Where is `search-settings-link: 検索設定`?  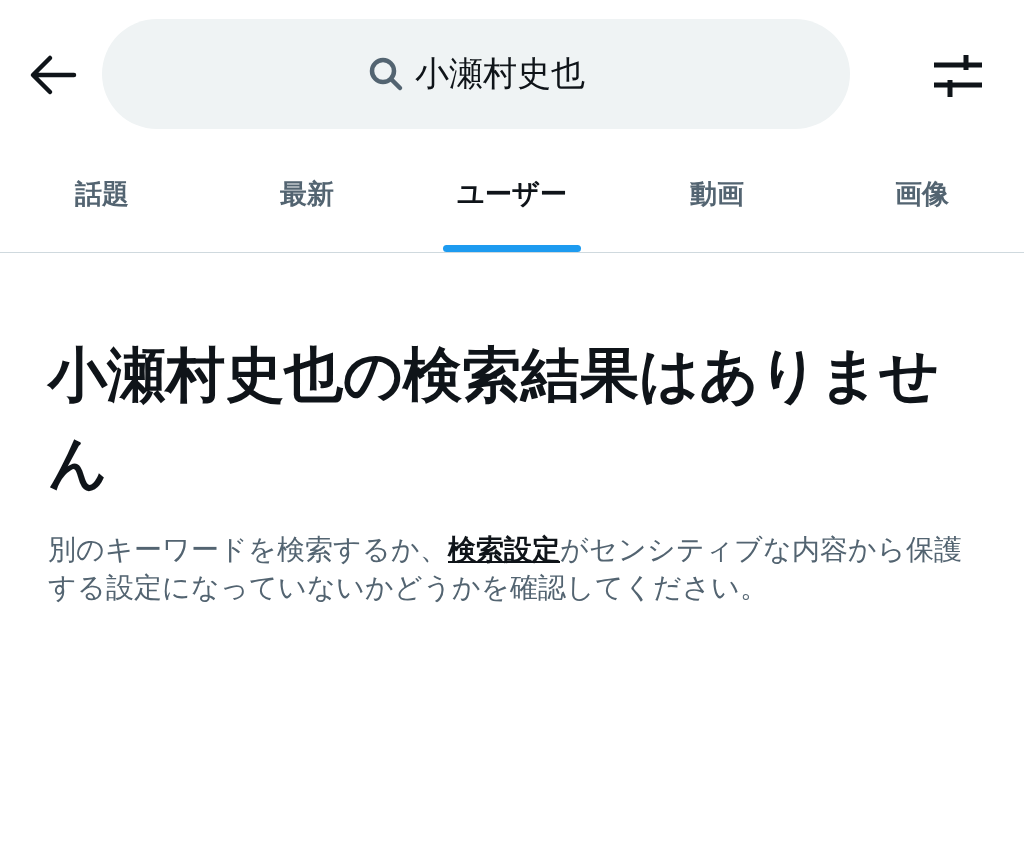 search-settings-link: 検索設定 is located at coordinates (504, 549).